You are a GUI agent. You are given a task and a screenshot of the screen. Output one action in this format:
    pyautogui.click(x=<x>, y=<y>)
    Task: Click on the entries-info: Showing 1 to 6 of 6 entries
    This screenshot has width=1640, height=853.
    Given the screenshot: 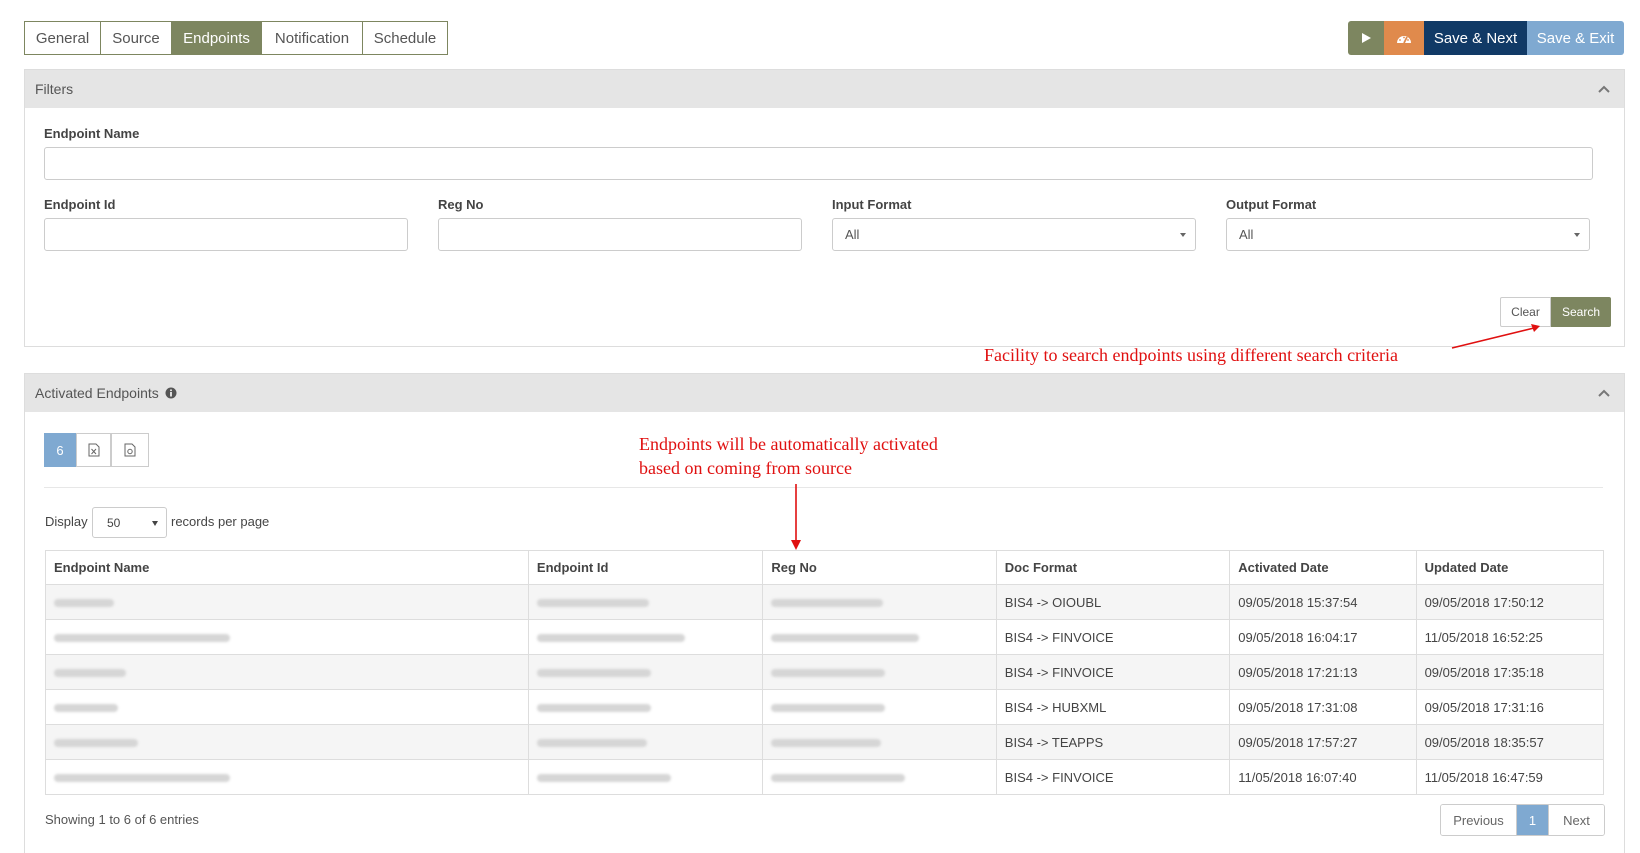 What is the action you would take?
    pyautogui.click(x=122, y=819)
    